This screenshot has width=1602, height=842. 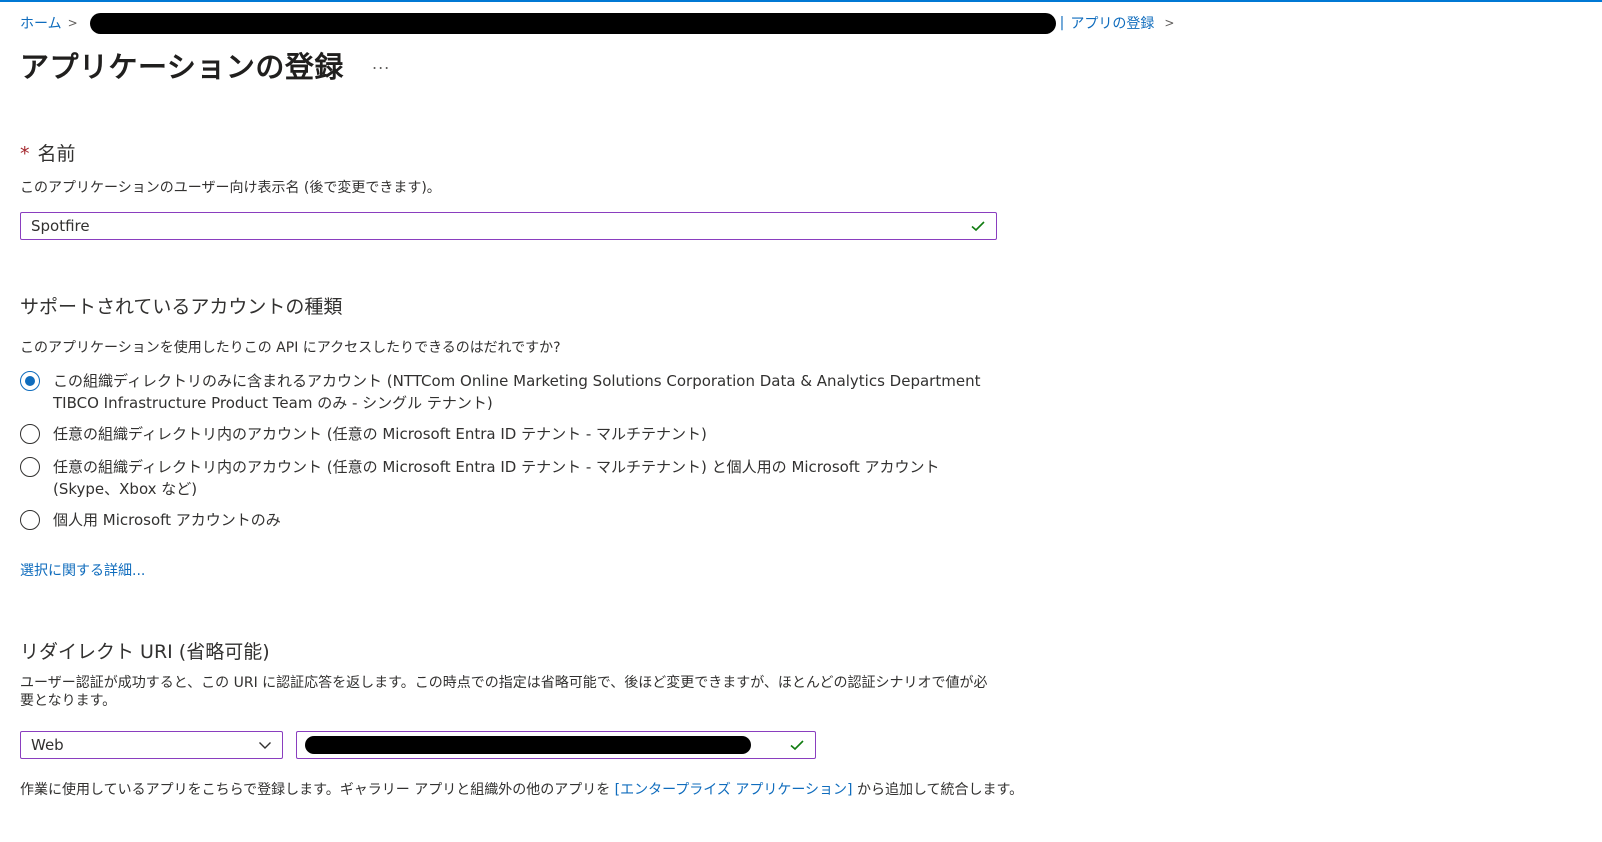 What do you see at coordinates (734, 790) in the screenshot?
I see `enterprise-applications-link: [エンタープライズ アプリケーション]` at bounding box center [734, 790].